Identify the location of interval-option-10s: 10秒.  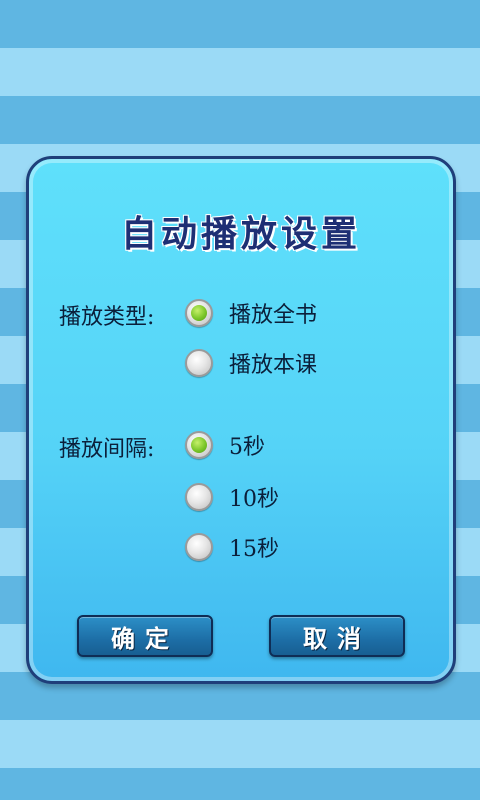
(232, 497).